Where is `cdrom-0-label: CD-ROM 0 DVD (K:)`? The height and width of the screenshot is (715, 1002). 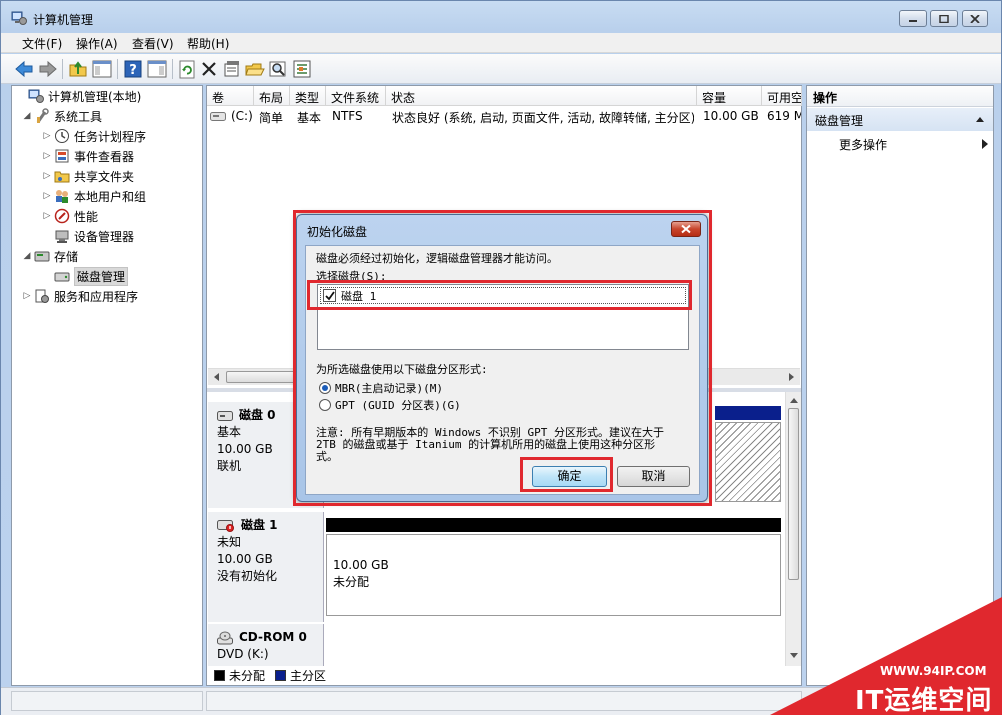
cdrom-0-label: CD-ROM 0 DVD (K:) is located at coordinates (266, 645).